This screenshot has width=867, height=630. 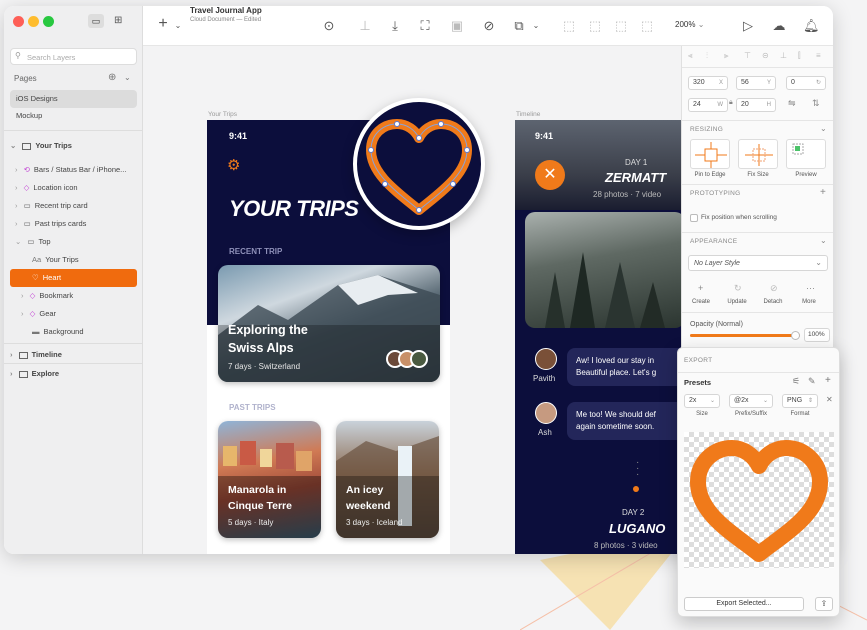 I want to click on intersect-icon: ⬚, so click(x=621, y=26).